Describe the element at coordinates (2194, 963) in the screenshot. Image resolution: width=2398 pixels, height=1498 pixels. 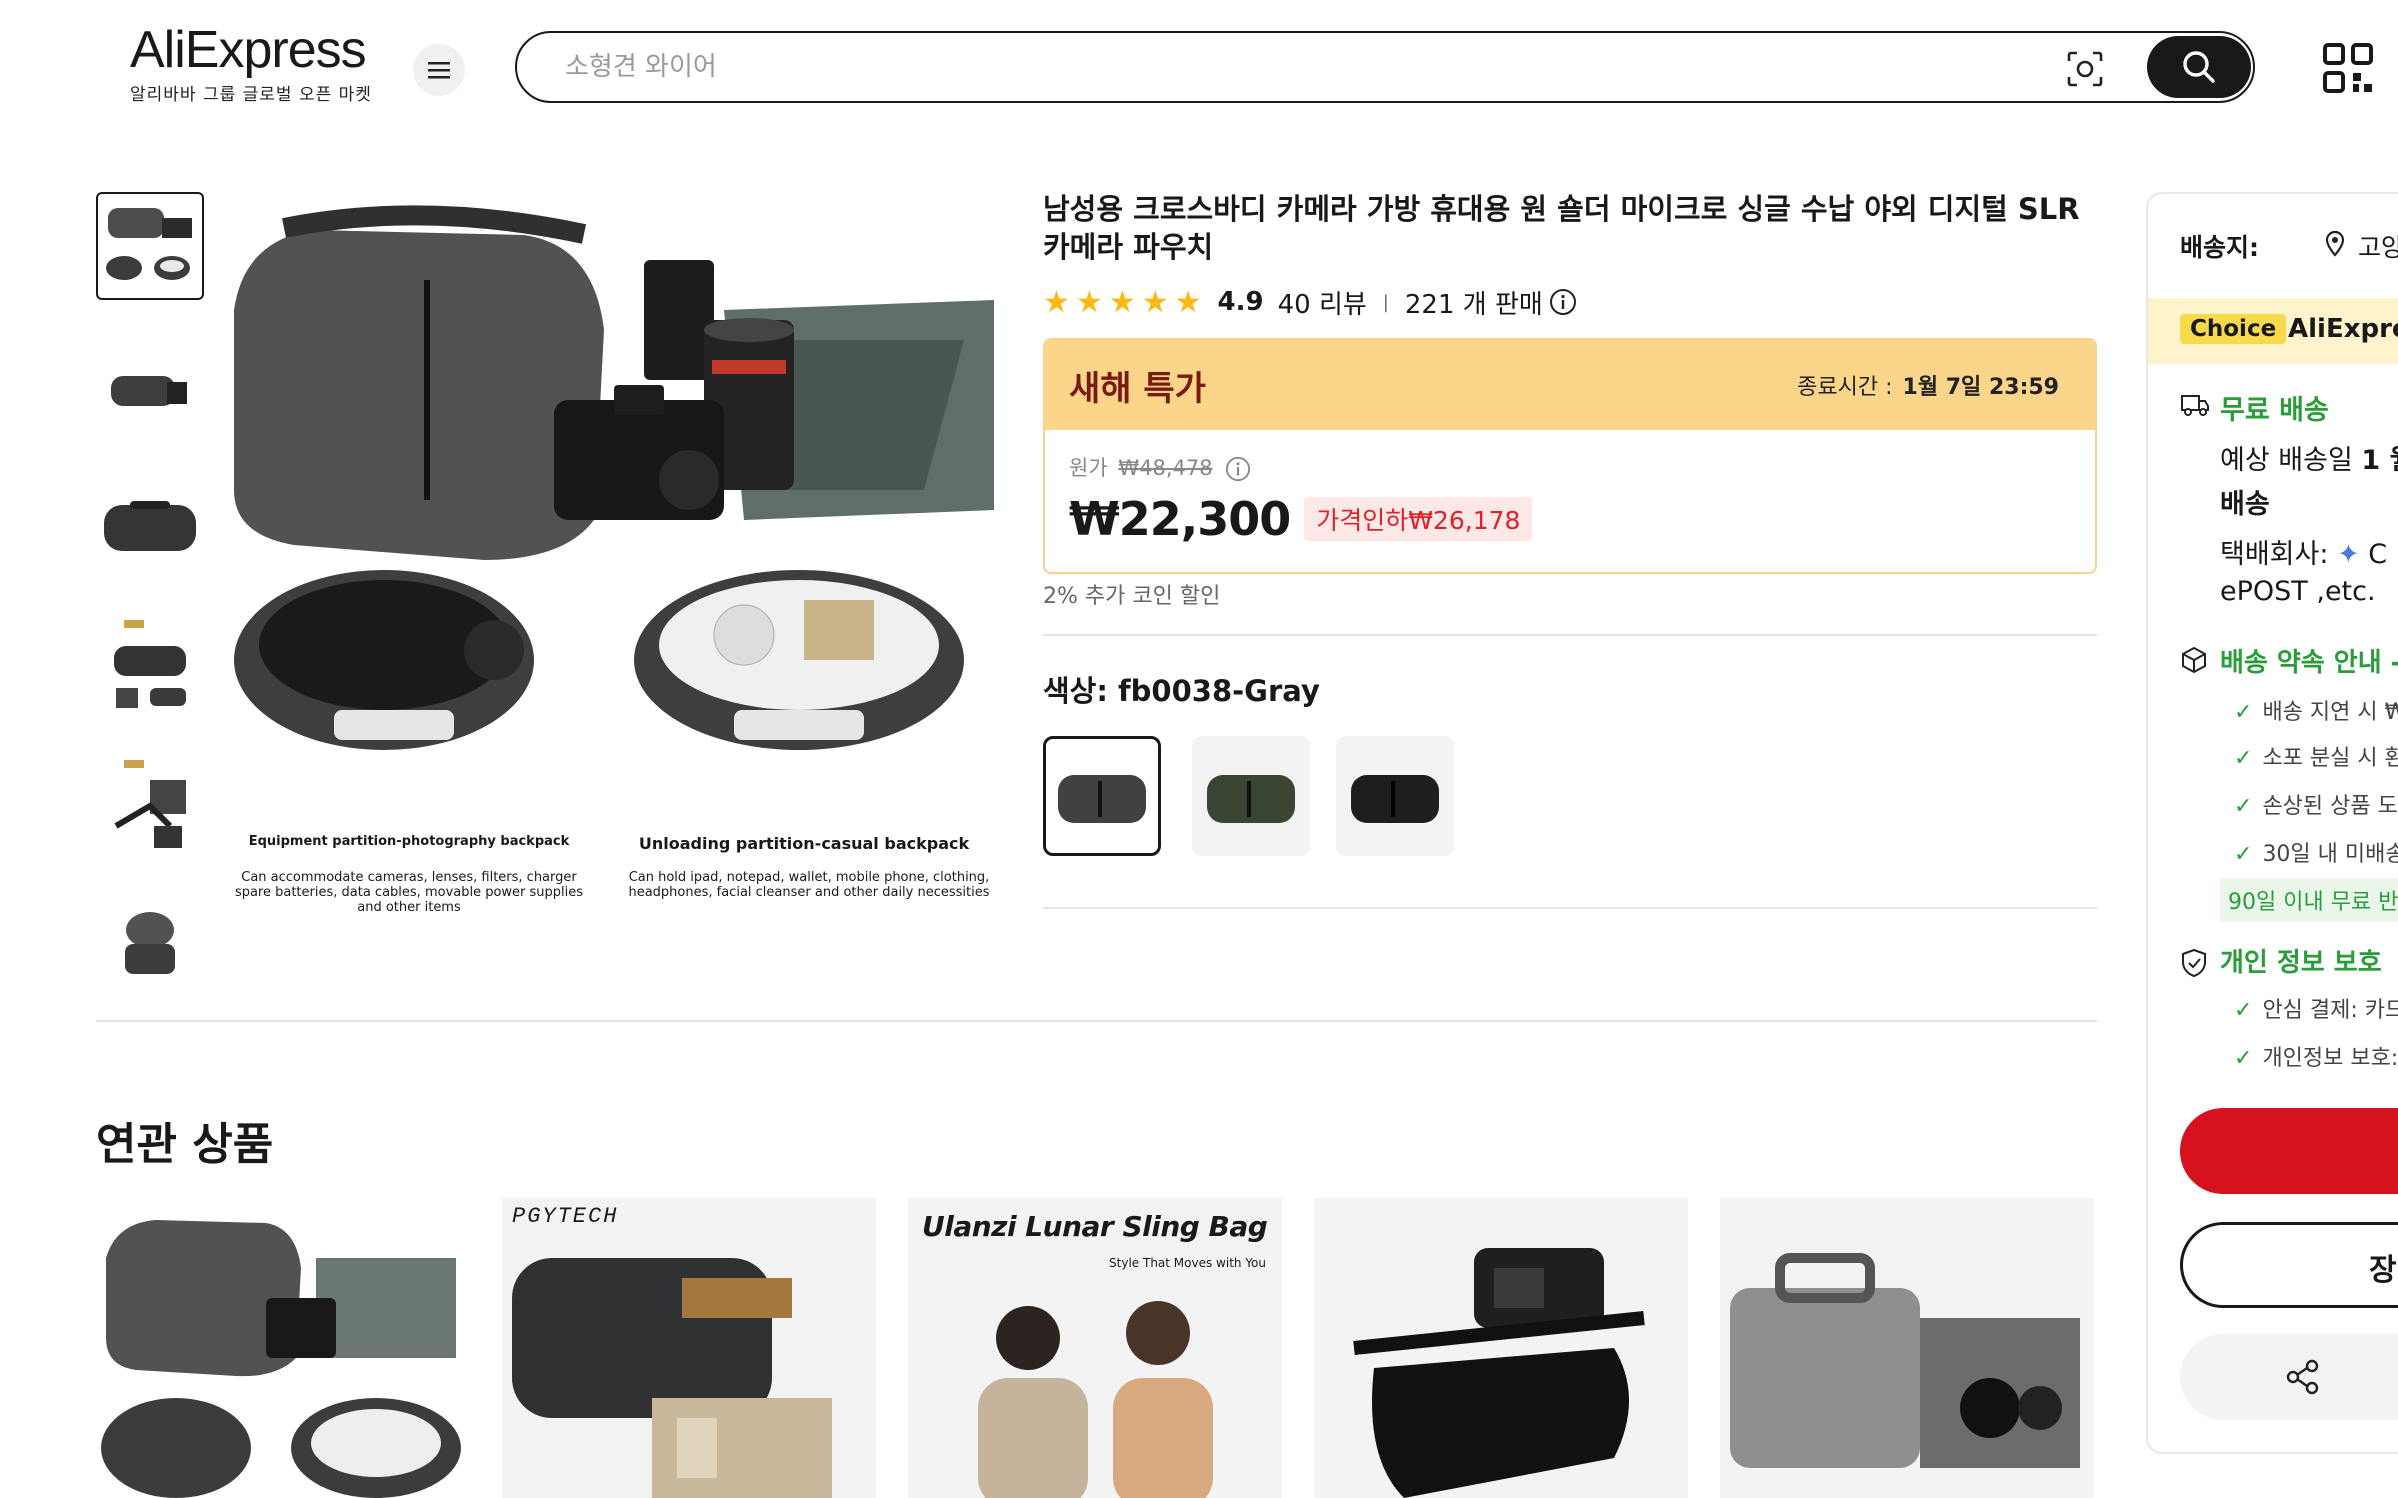
I see `shield-icon` at that location.